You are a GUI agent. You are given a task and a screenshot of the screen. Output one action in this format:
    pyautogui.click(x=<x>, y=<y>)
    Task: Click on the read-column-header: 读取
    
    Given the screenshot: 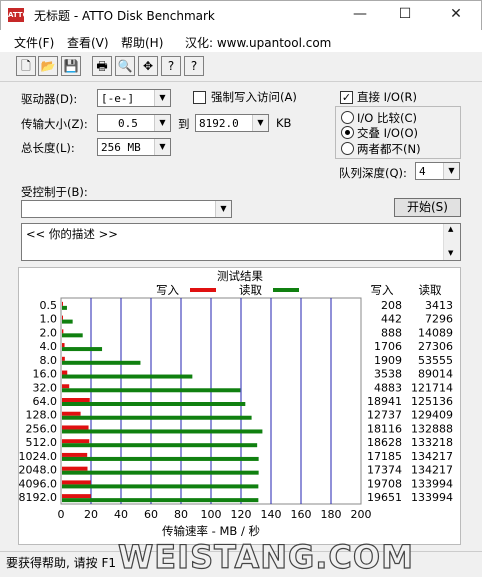 What is the action you would take?
    pyautogui.click(x=430, y=290)
    